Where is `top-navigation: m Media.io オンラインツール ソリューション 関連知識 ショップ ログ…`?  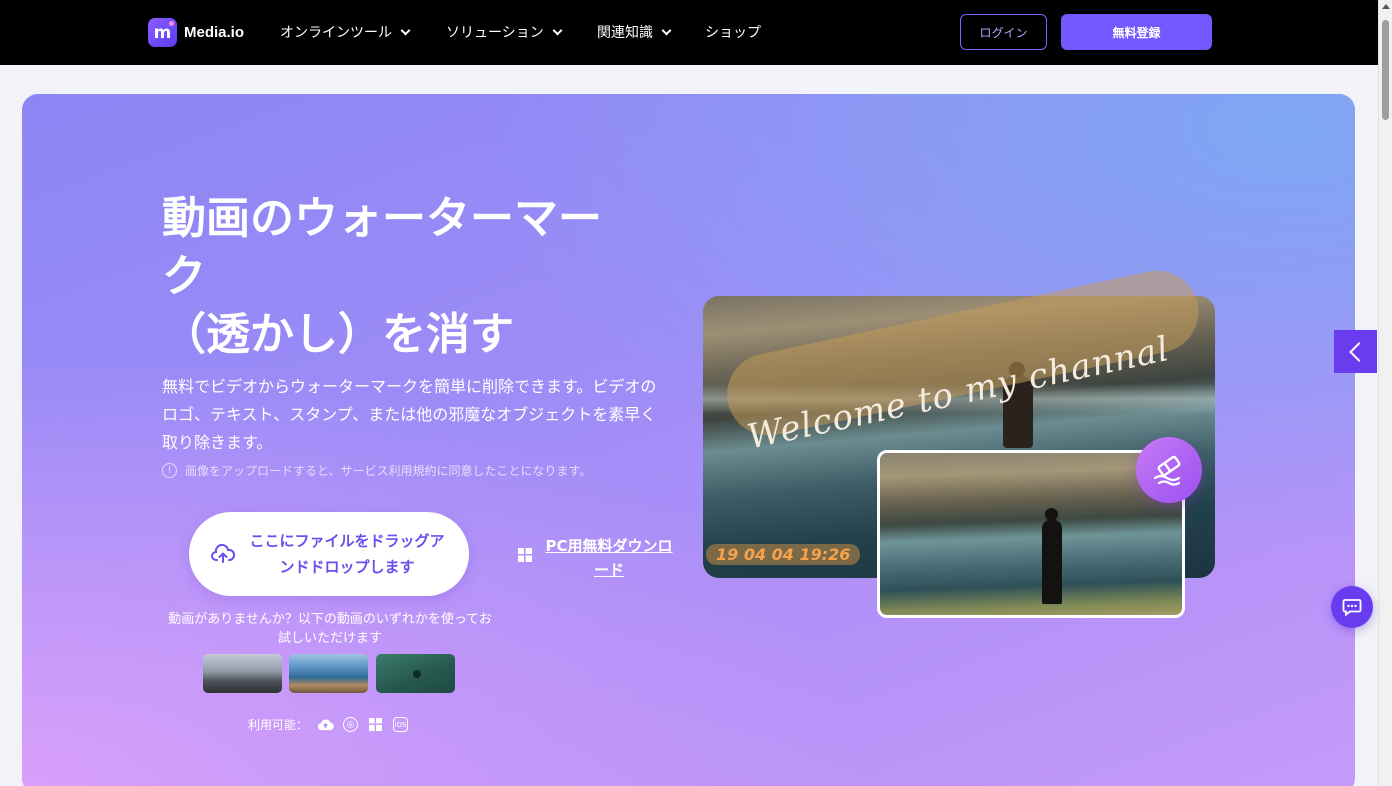
top-navigation: m Media.io オンラインツール ソリューション 関連知識 ショップ ログ… is located at coordinates (689, 32).